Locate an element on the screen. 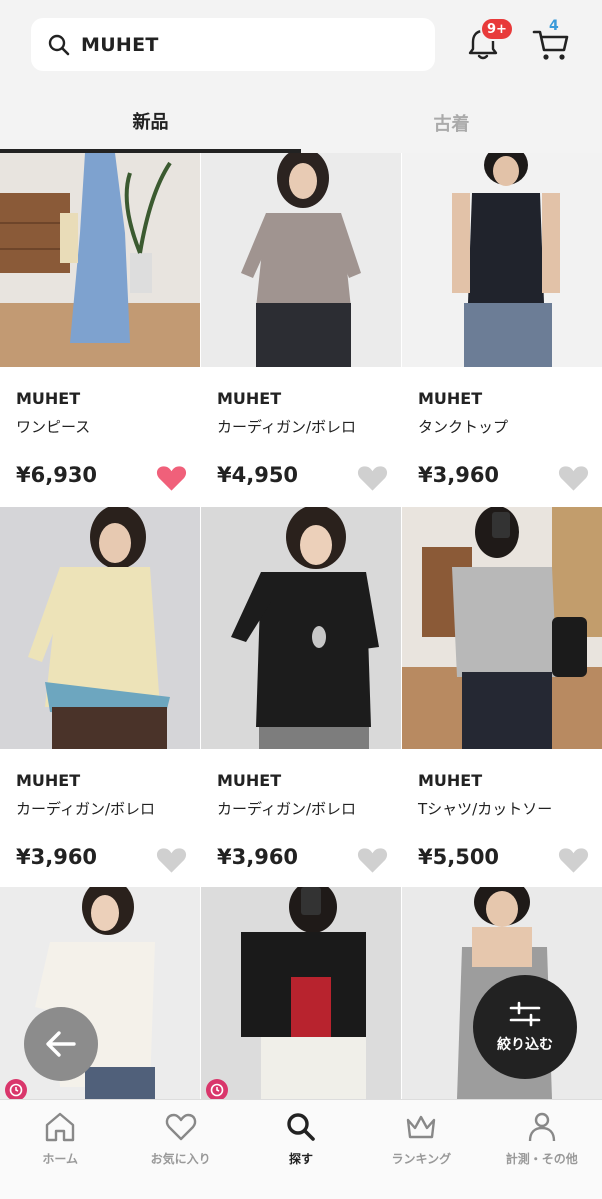 The width and height of the screenshot is (602, 1199). tab-vintage: 古着 is located at coordinates (451, 122).